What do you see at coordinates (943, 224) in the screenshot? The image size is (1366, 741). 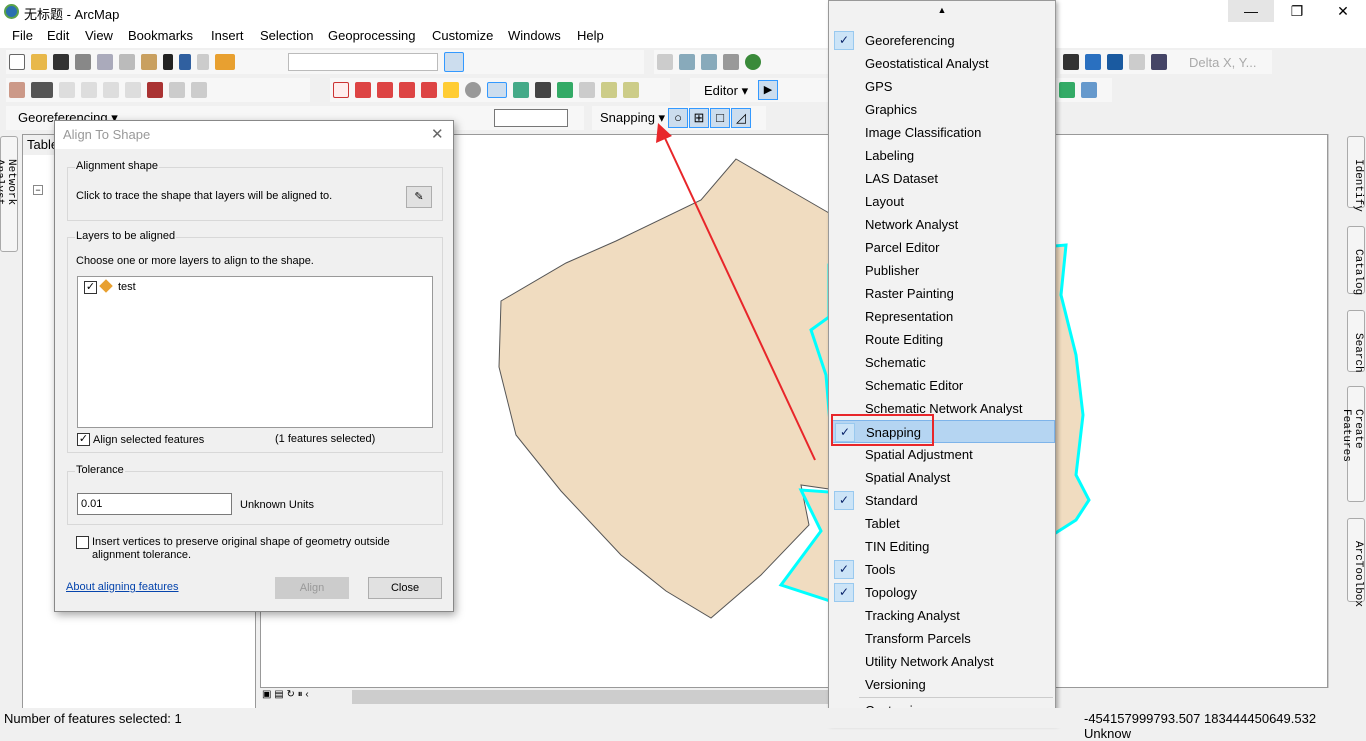 I see `menu-item-network-analyst: Network Analyst` at bounding box center [943, 224].